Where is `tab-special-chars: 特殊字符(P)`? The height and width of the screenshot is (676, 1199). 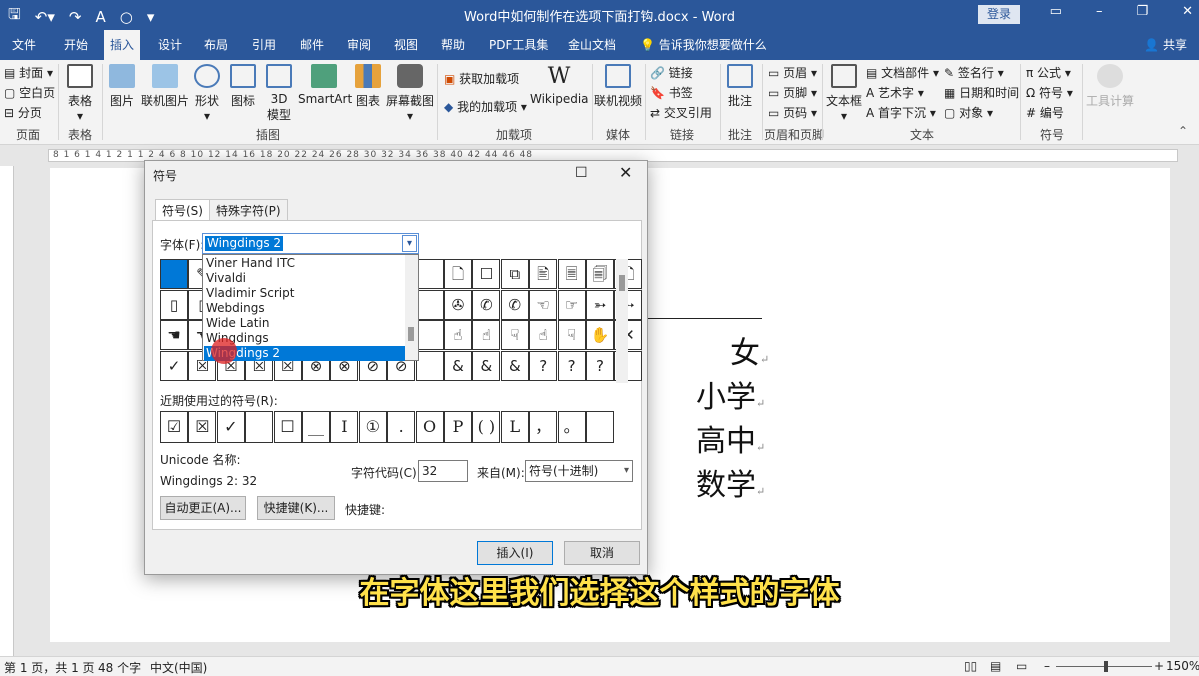 tab-special-chars: 特殊字符(P) is located at coordinates (248, 210).